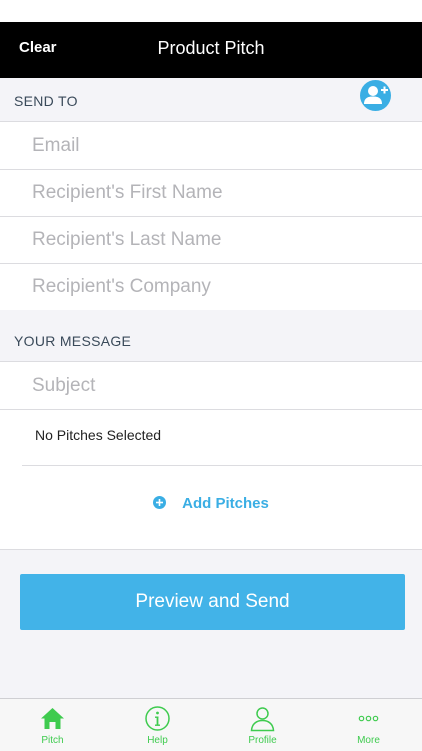 The height and width of the screenshot is (751, 422). I want to click on tab-more-label: More, so click(368, 740).